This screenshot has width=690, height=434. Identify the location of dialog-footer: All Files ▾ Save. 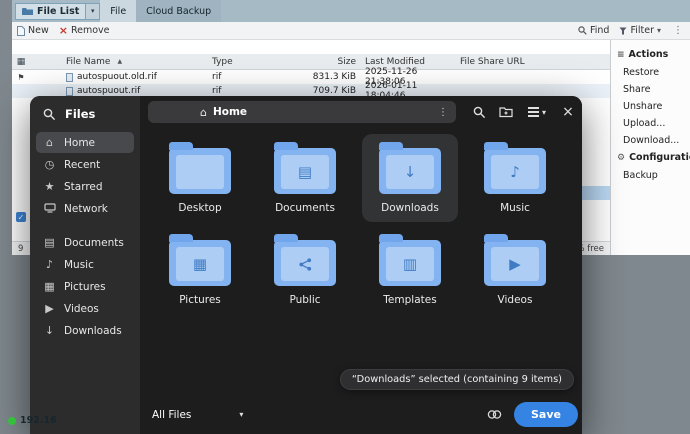
(361, 417).